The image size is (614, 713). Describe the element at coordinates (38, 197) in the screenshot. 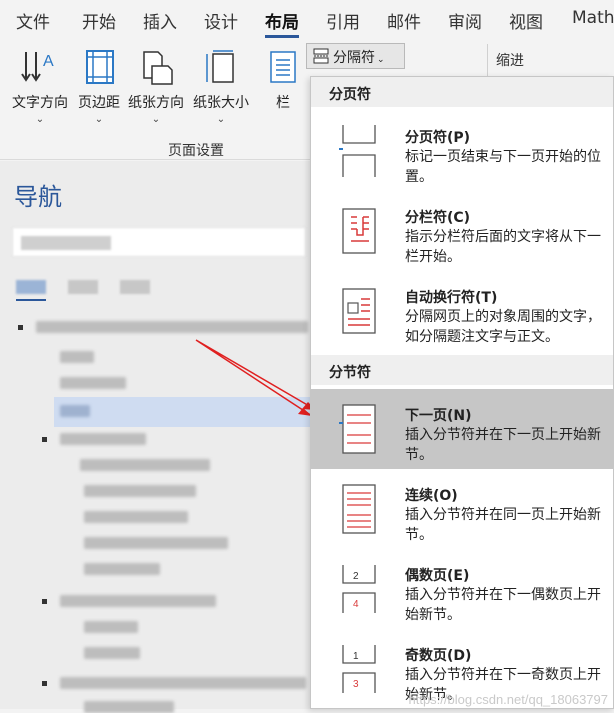

I see `navigation-title: 导航` at that location.